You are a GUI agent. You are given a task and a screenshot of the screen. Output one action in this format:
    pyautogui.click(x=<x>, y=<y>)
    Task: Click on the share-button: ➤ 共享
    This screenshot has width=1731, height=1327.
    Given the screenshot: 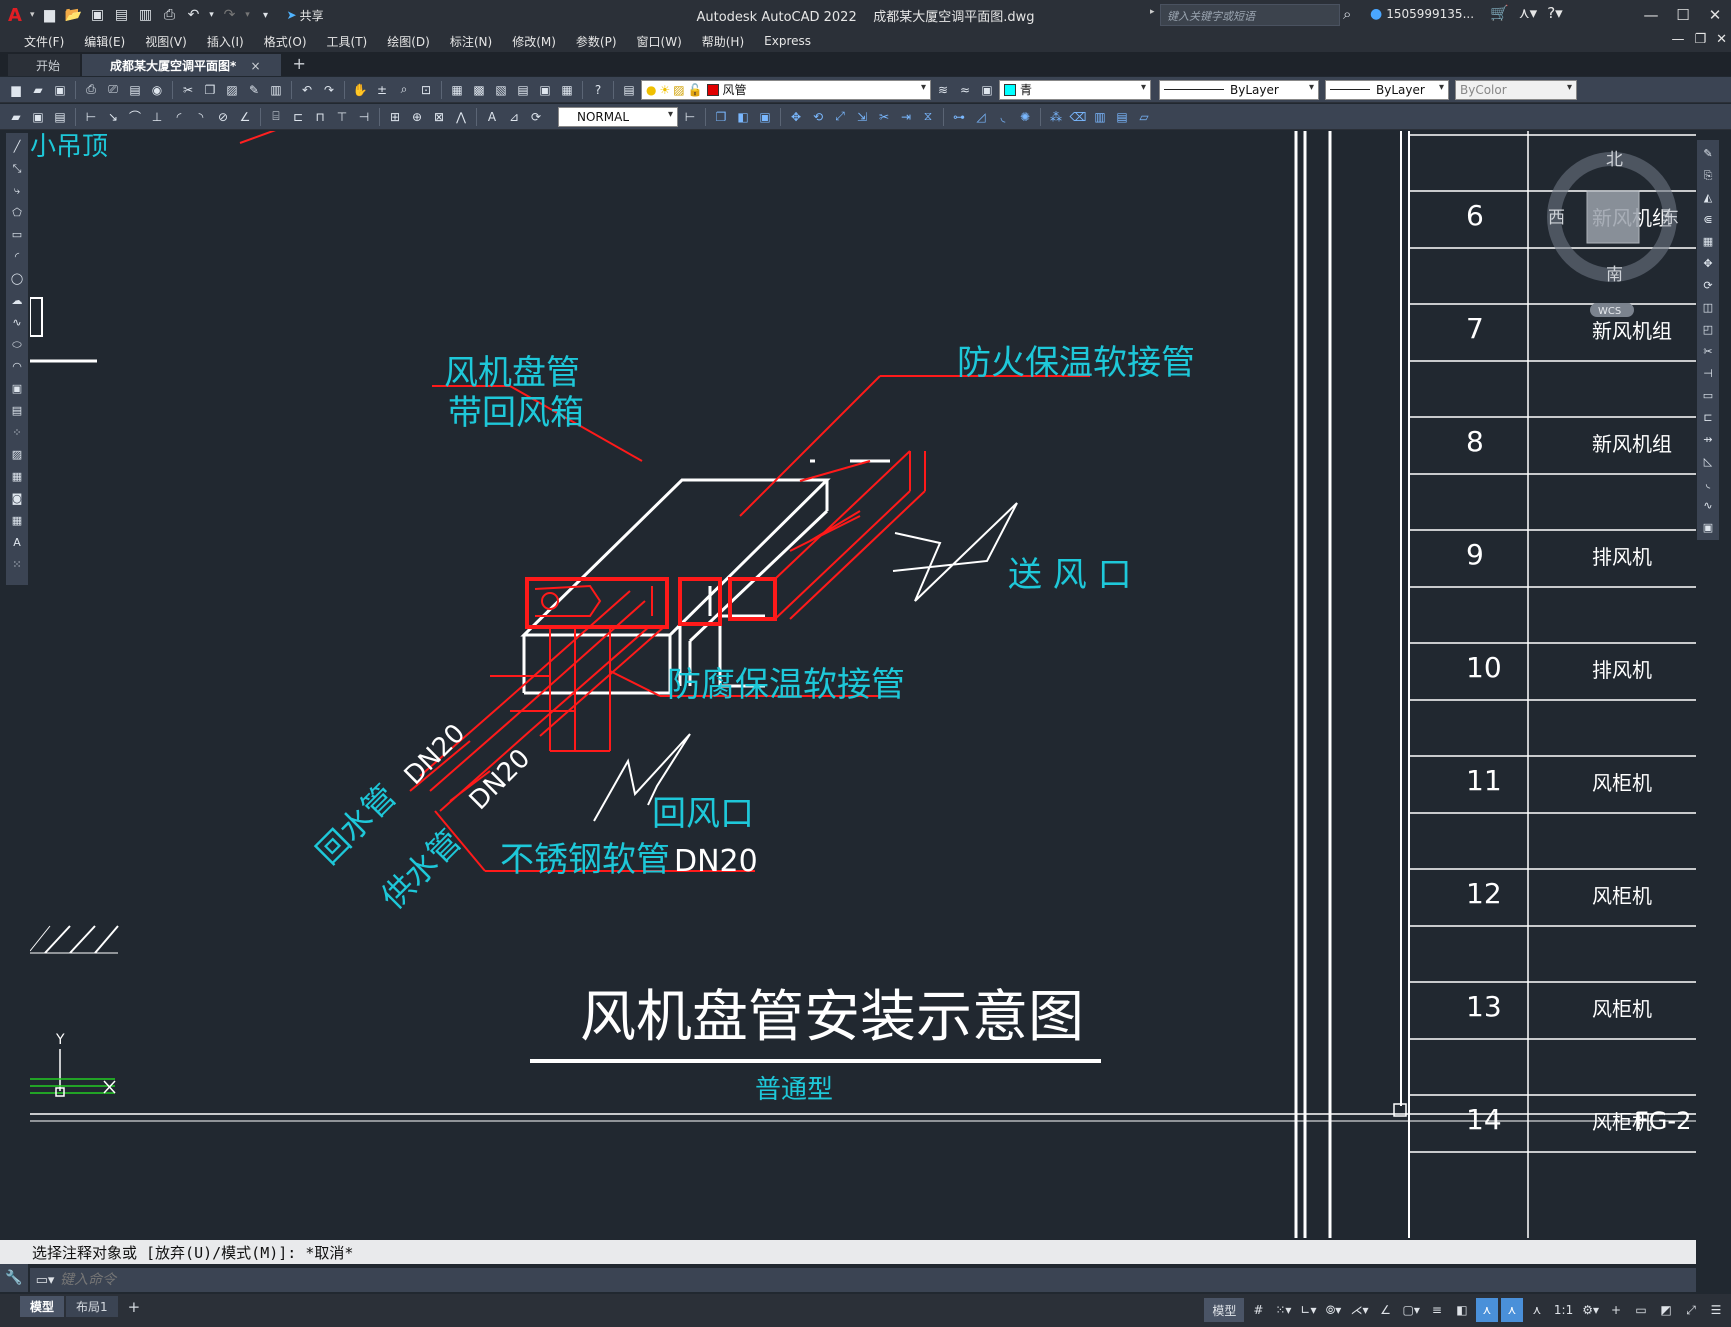 What is the action you would take?
    pyautogui.click(x=305, y=15)
    